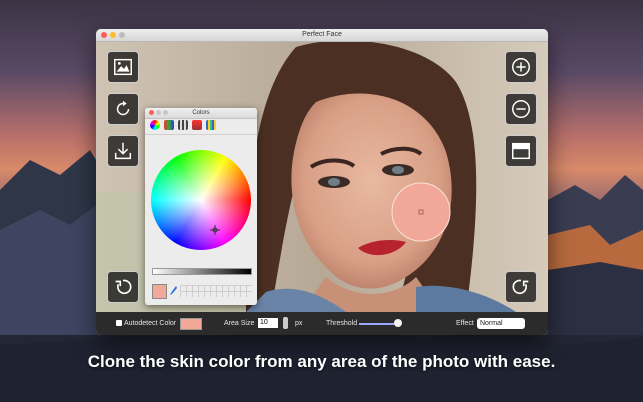 This screenshot has width=643, height=402. What do you see at coordinates (113, 35) in the screenshot?
I see `minimize-button` at bounding box center [113, 35].